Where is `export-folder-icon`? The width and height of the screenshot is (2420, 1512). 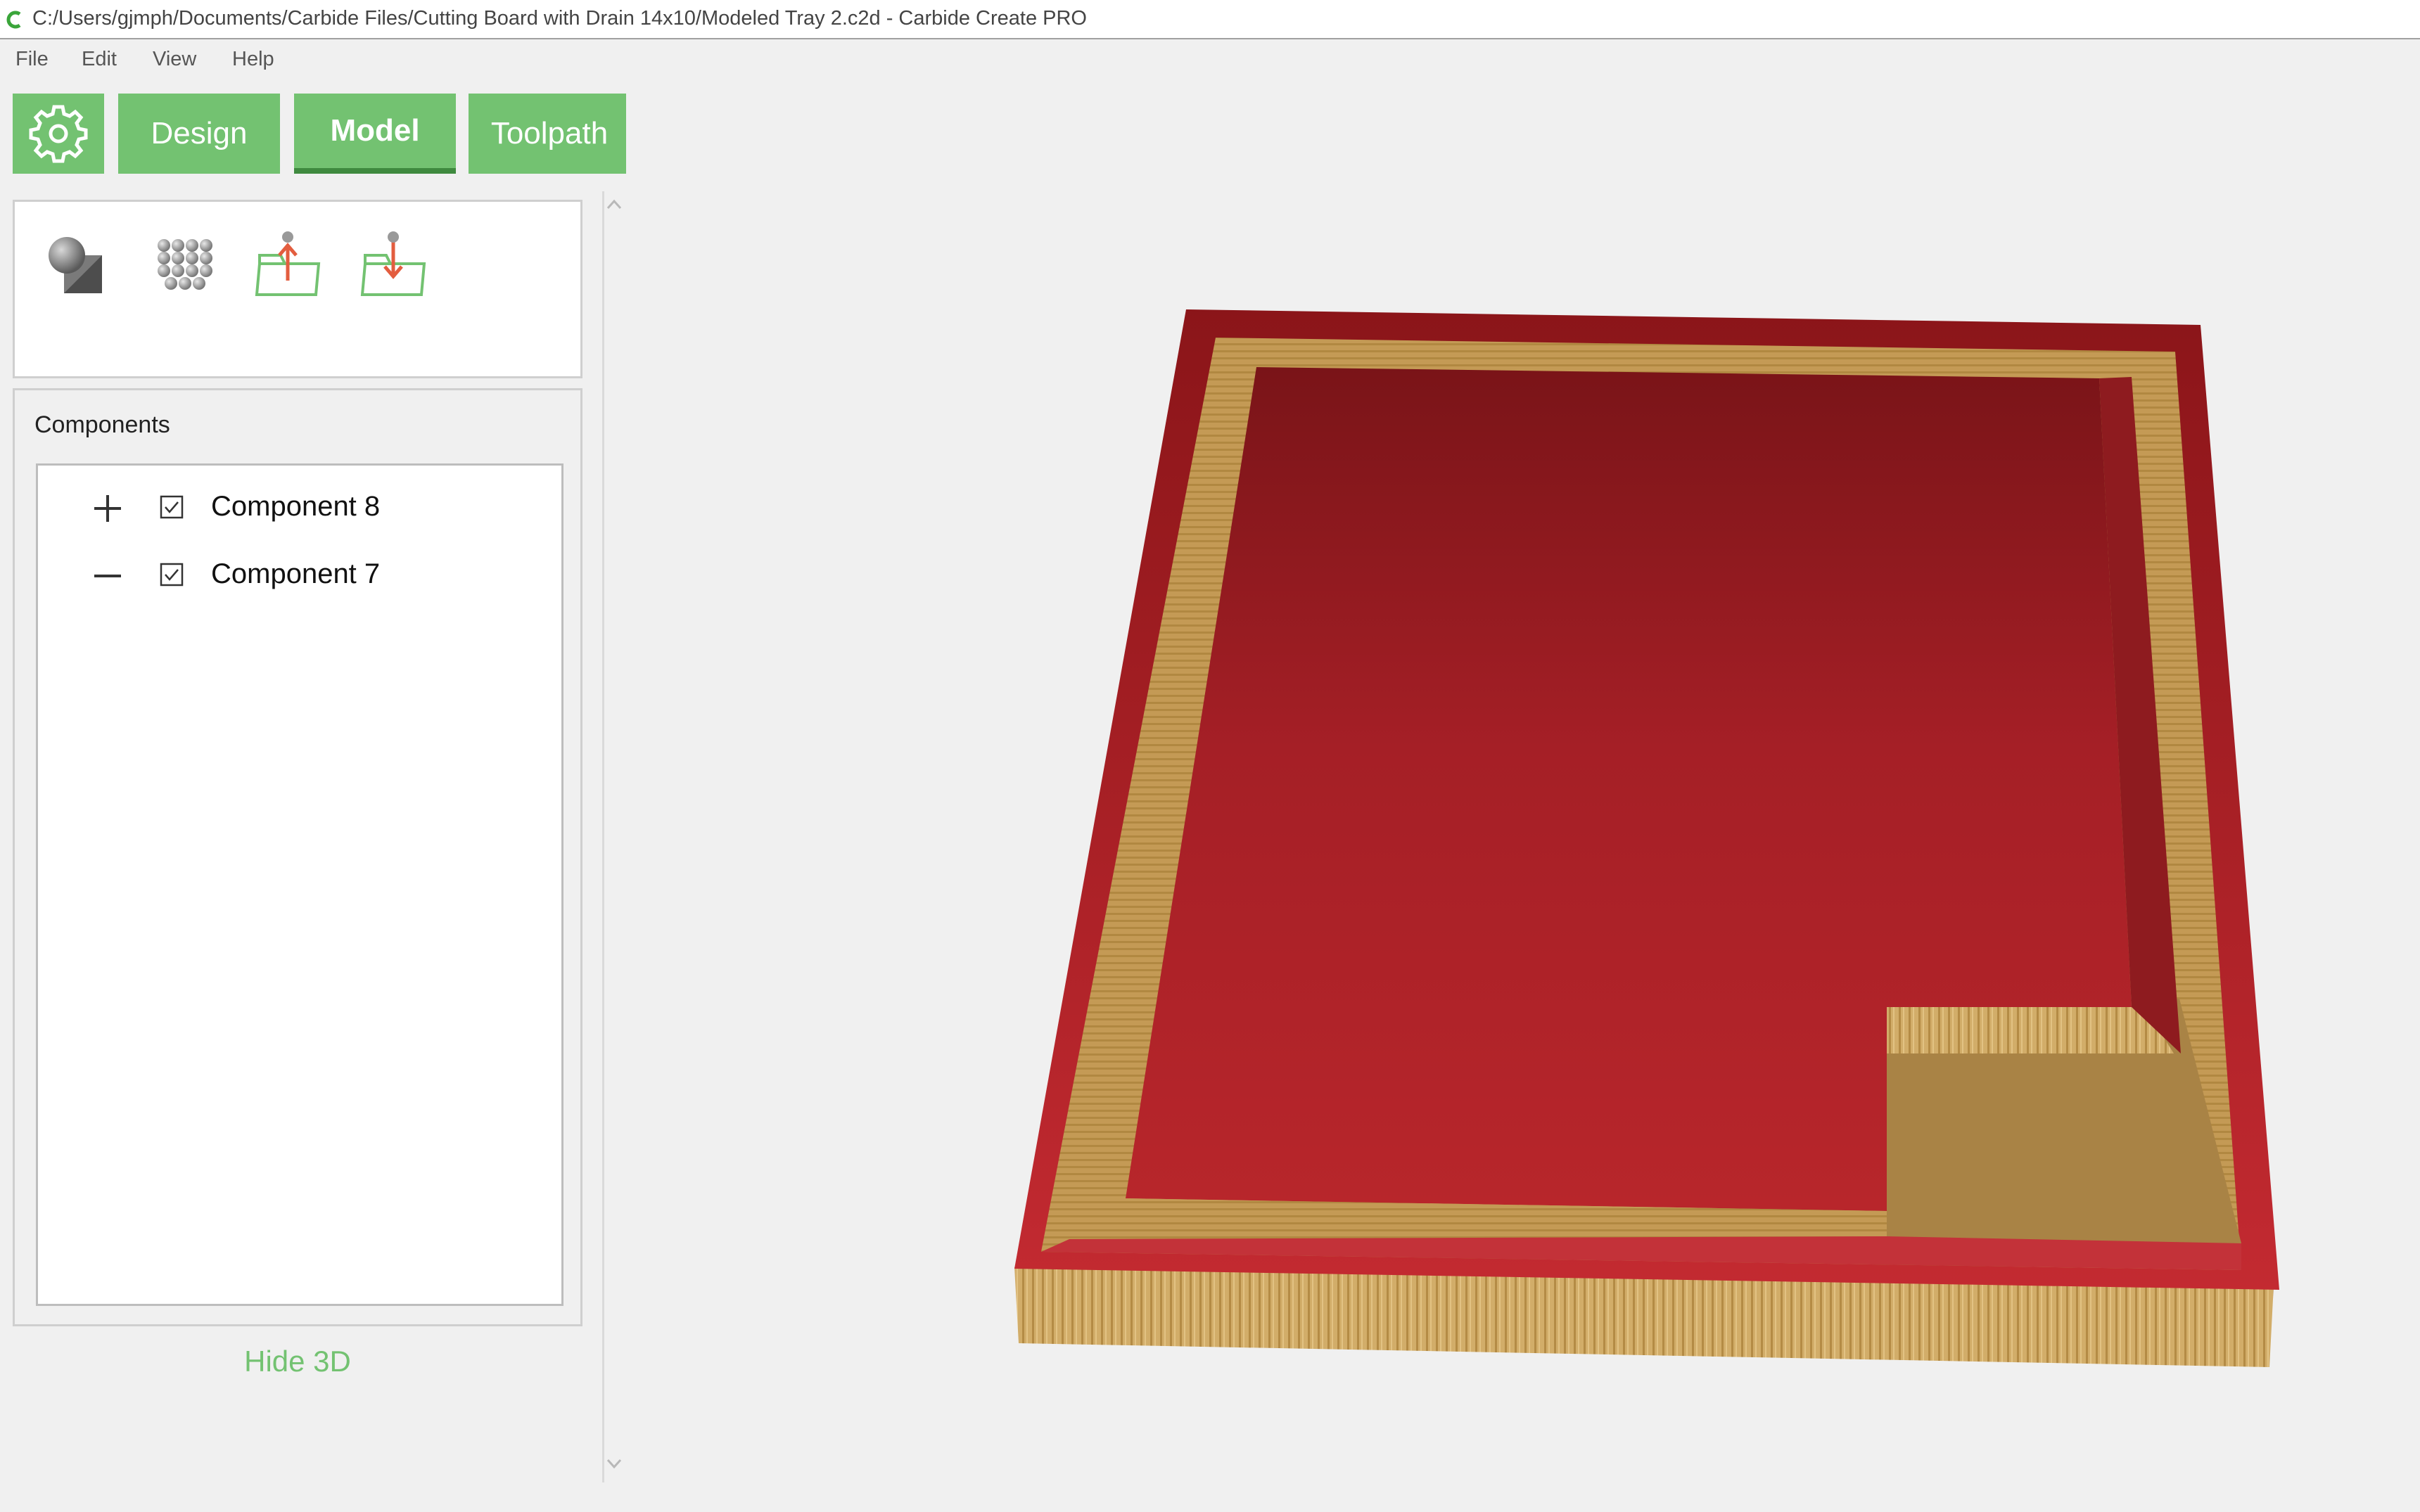 export-folder-icon is located at coordinates (289, 265).